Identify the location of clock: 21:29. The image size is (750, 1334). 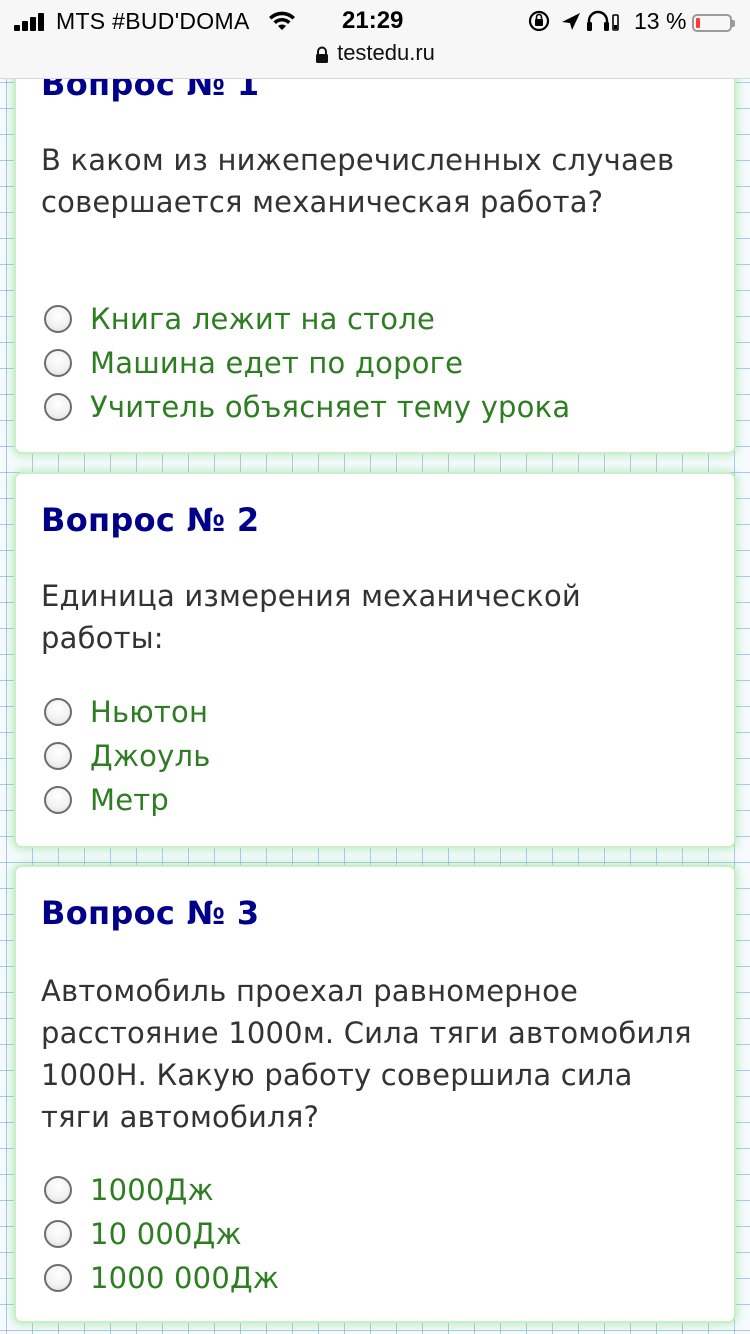
(373, 20).